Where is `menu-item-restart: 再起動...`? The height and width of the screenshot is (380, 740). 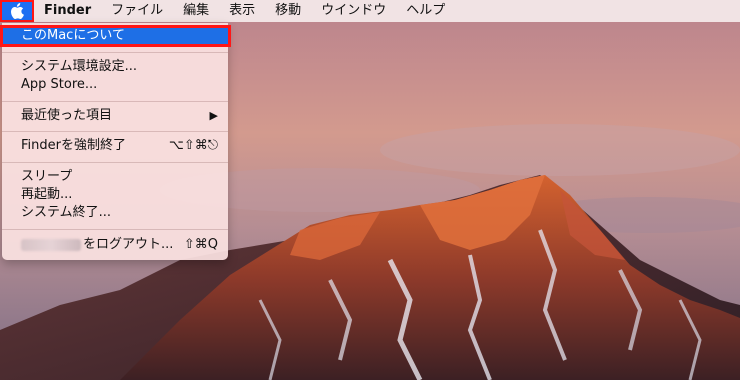
menu-item-restart: 再起動... is located at coordinates (115, 195).